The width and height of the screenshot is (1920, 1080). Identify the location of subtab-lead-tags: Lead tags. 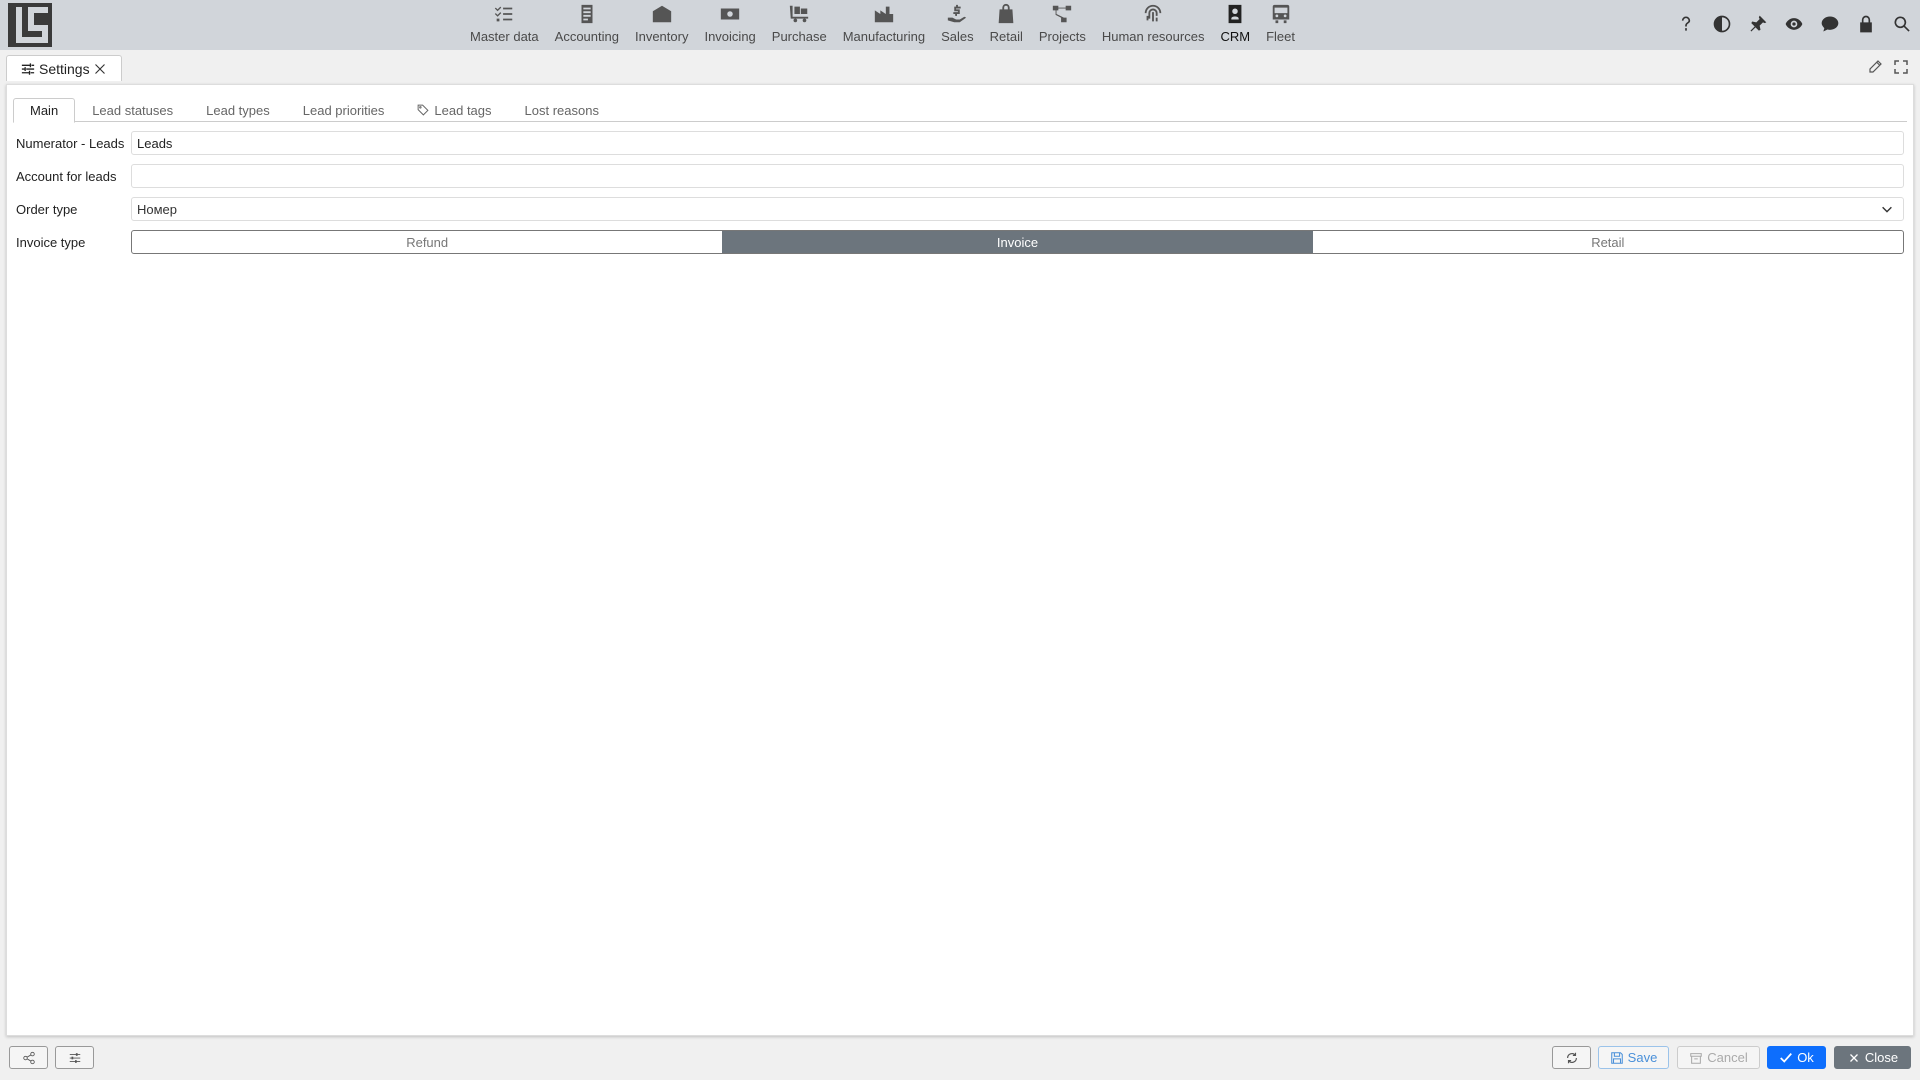
(454, 110).